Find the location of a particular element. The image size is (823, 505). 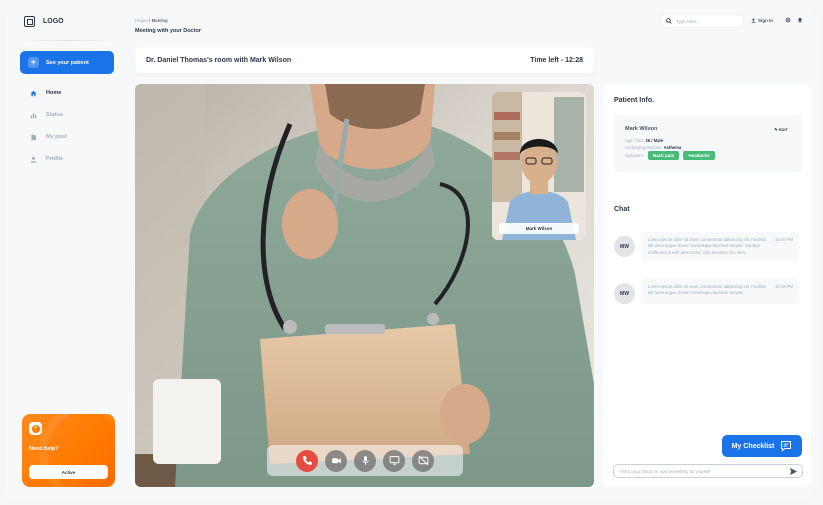

patient-video-feed is located at coordinates (539, 166).